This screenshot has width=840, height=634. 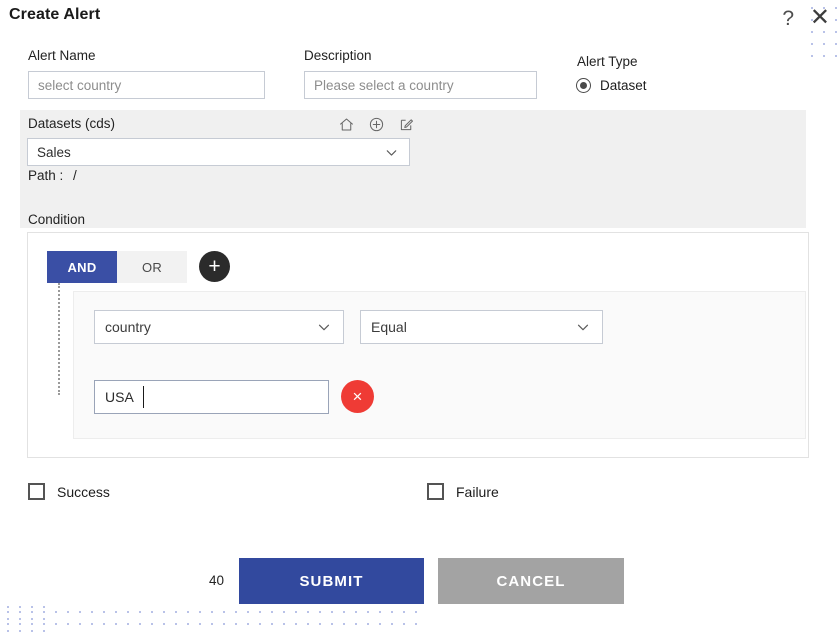 What do you see at coordinates (83, 491) in the screenshot?
I see `success-label: Success` at bounding box center [83, 491].